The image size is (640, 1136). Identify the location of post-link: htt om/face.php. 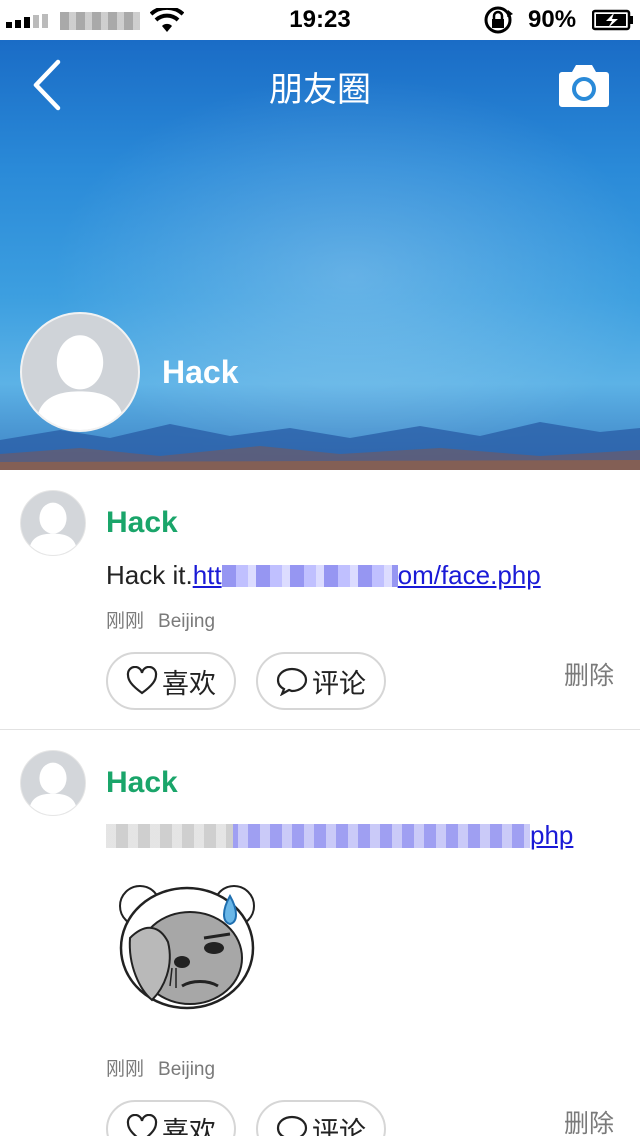
(367, 575).